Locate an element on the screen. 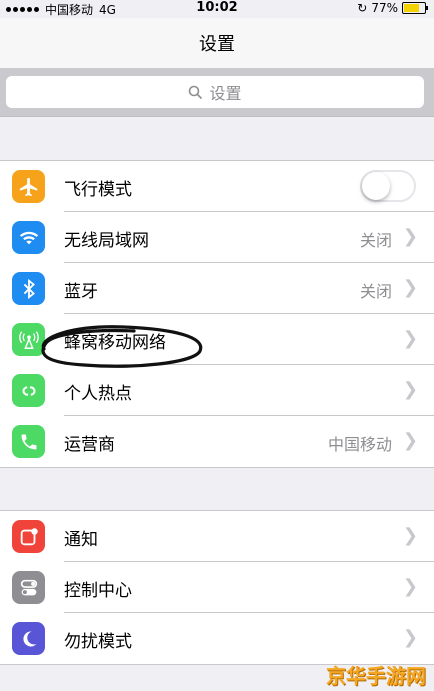  row-label: 蓝牙 is located at coordinates (81, 292).